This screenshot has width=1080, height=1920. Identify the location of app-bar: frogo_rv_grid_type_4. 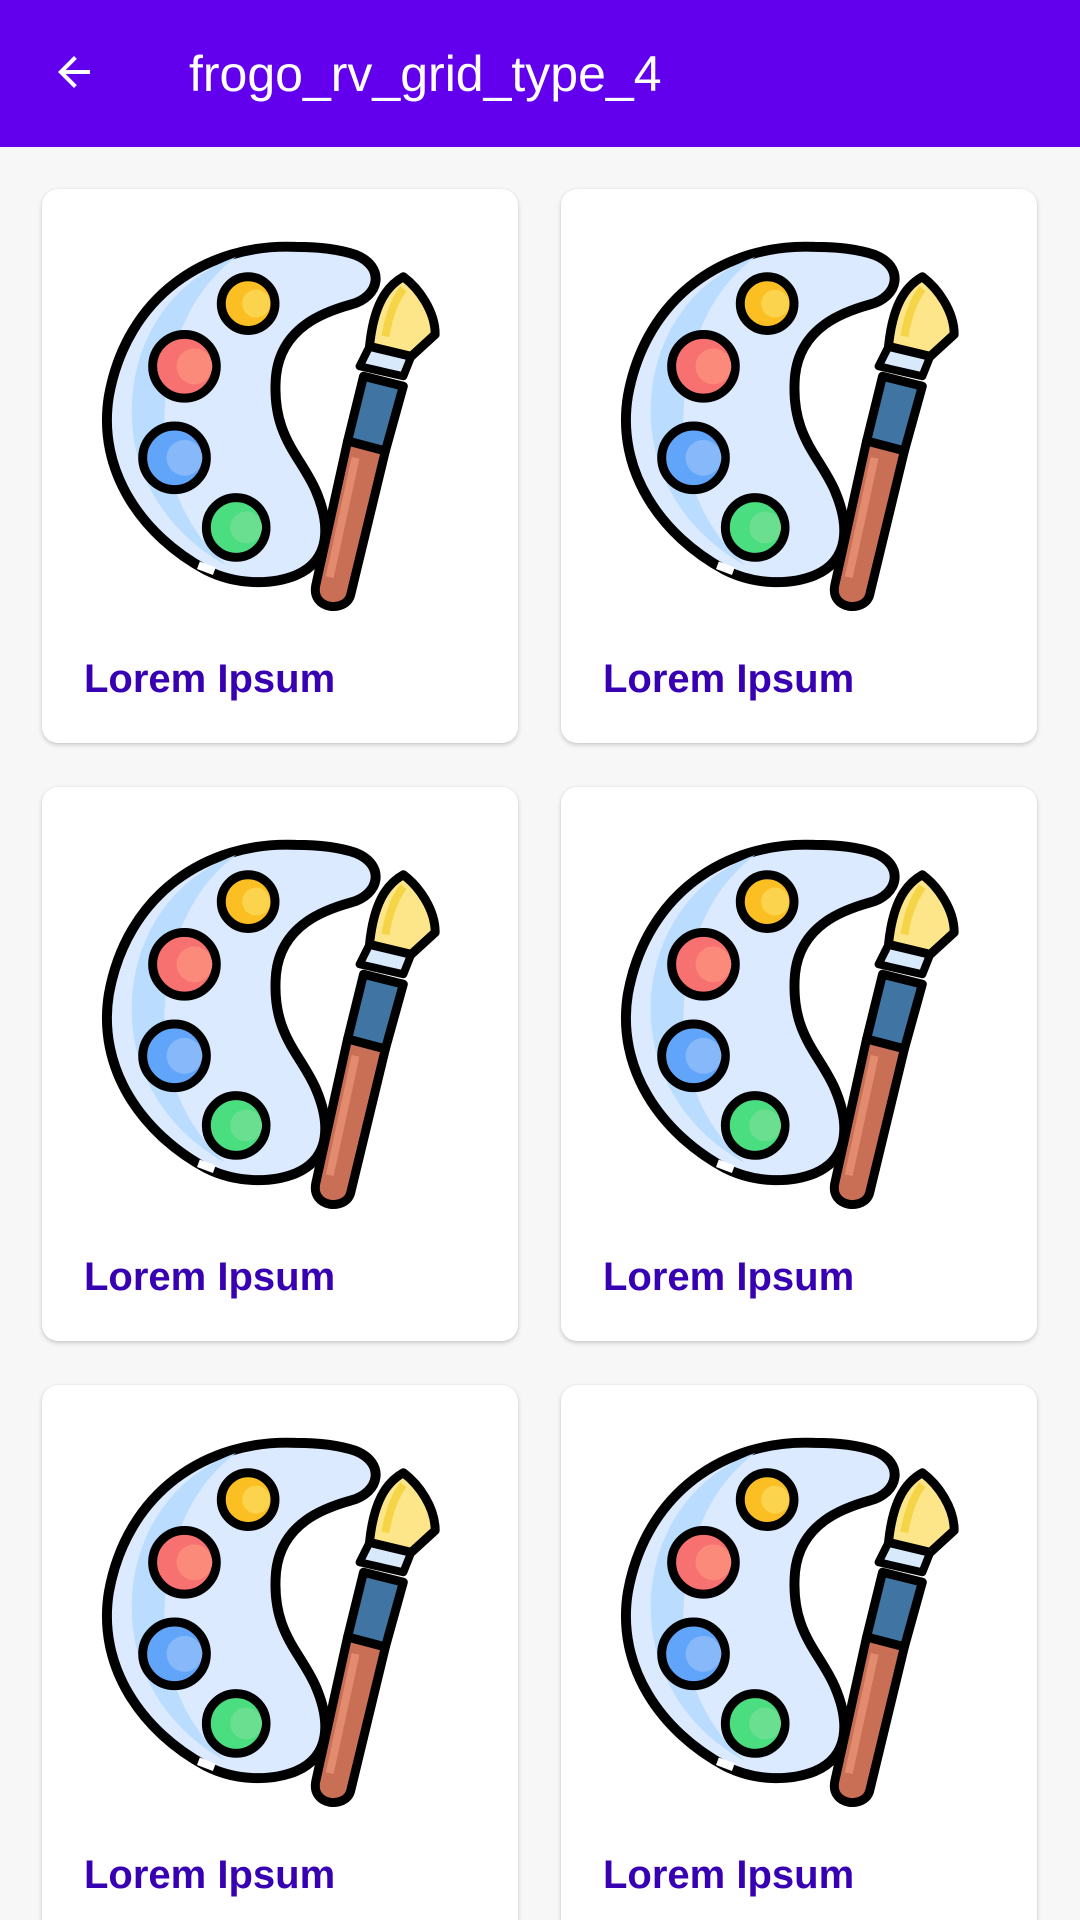
(540, 73).